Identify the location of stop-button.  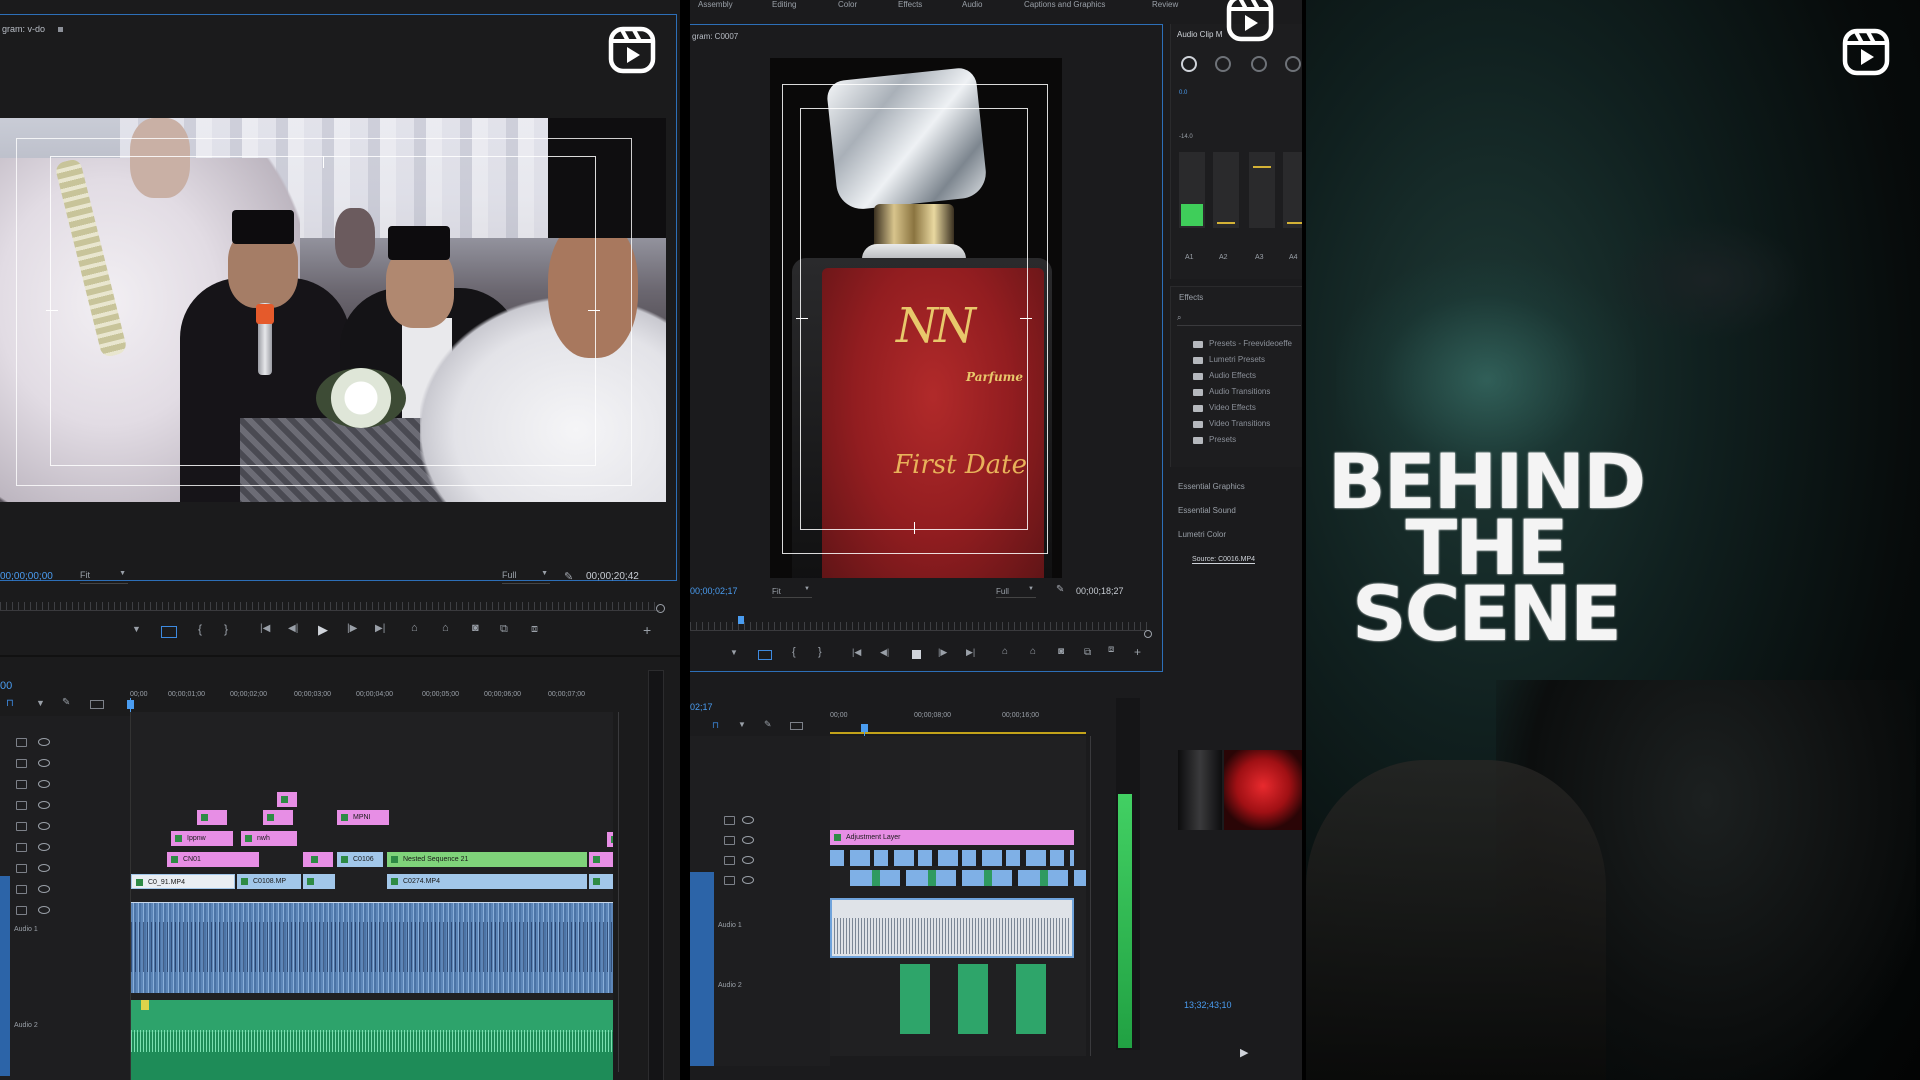
(916, 654).